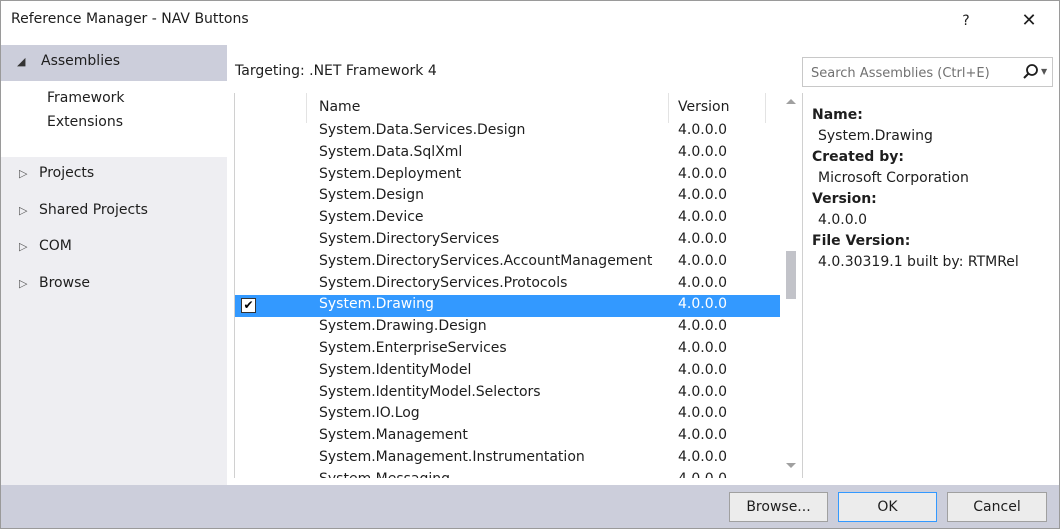 The height and width of the screenshot is (529, 1060). Describe the element at coordinates (114, 175) in the screenshot. I see `sidebar-item-projects: ▷ Projects` at that location.